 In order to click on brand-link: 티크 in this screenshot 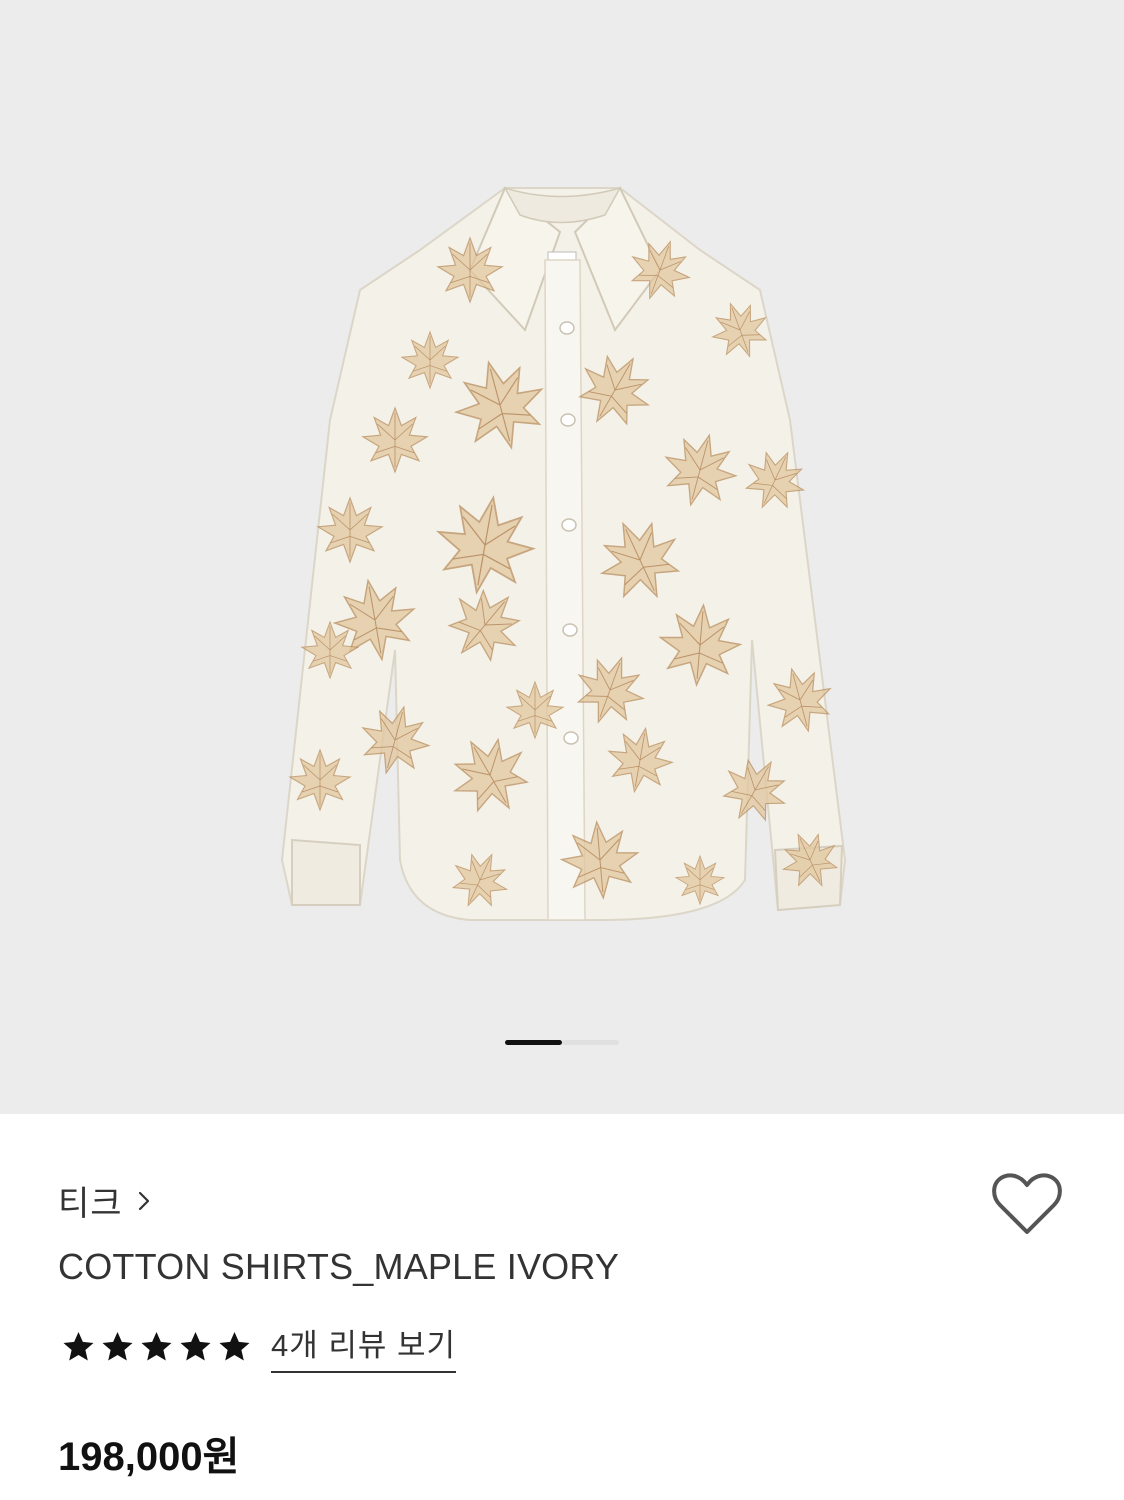, I will do `click(104, 1200)`.